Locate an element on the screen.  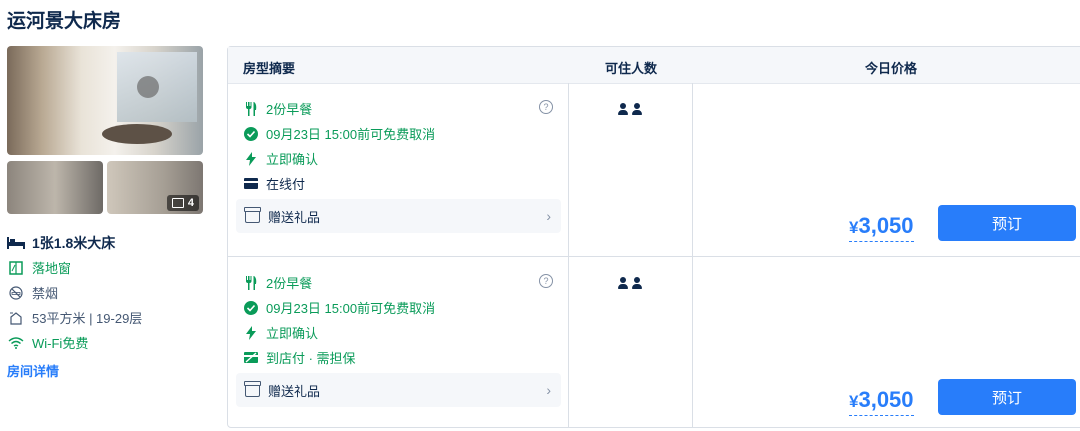
bed-icon is located at coordinates (16, 242).